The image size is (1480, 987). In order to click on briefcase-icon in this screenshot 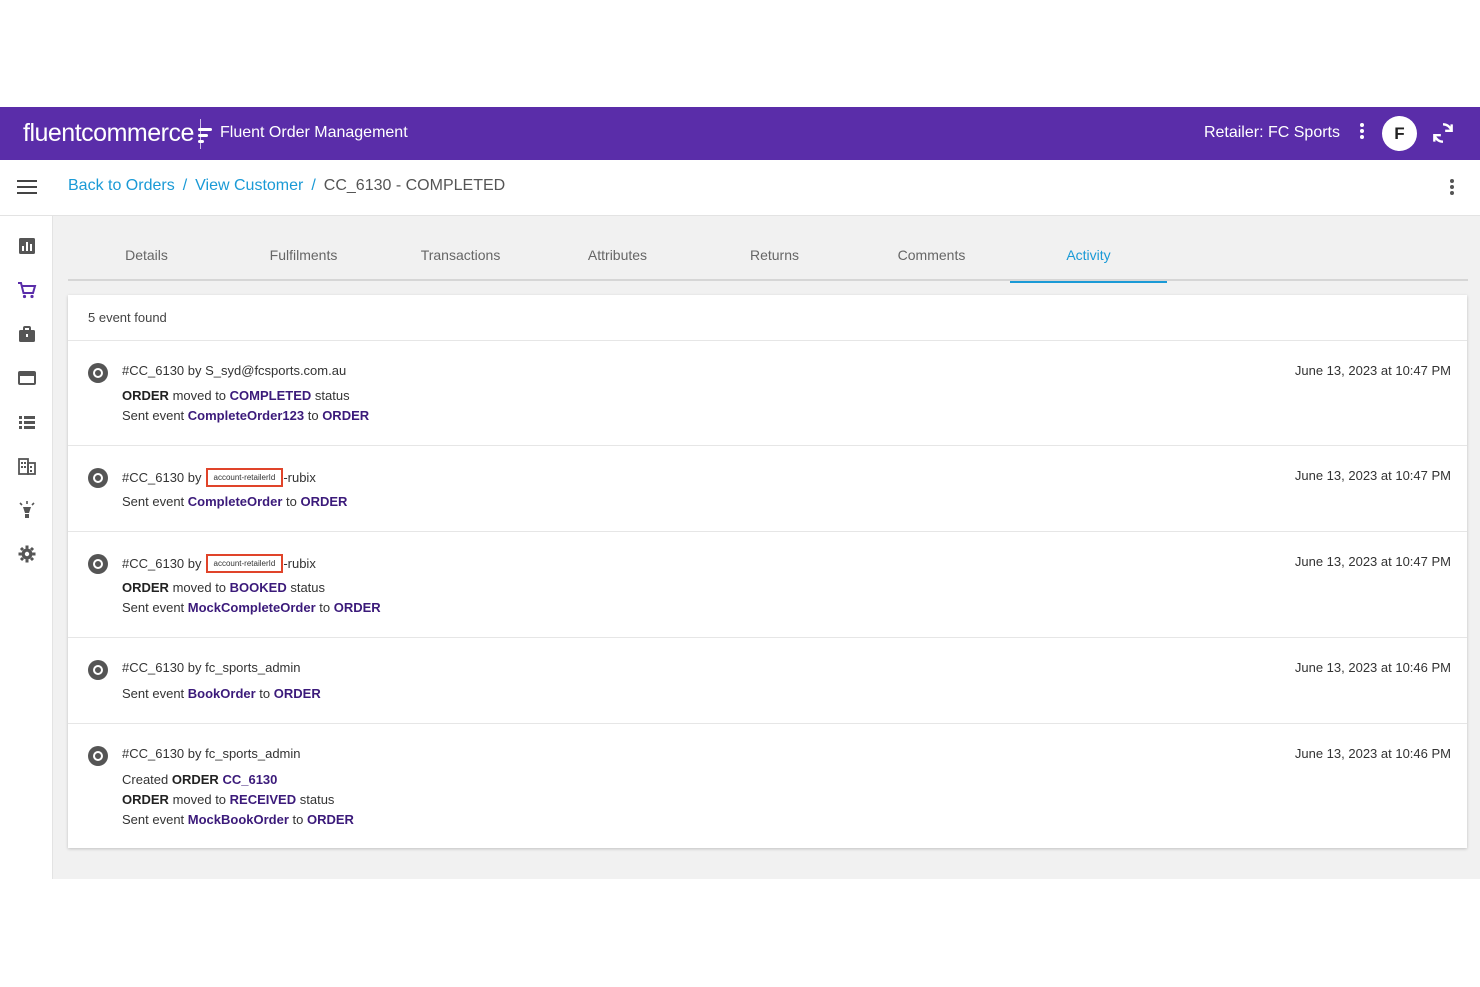, I will do `click(27, 334)`.